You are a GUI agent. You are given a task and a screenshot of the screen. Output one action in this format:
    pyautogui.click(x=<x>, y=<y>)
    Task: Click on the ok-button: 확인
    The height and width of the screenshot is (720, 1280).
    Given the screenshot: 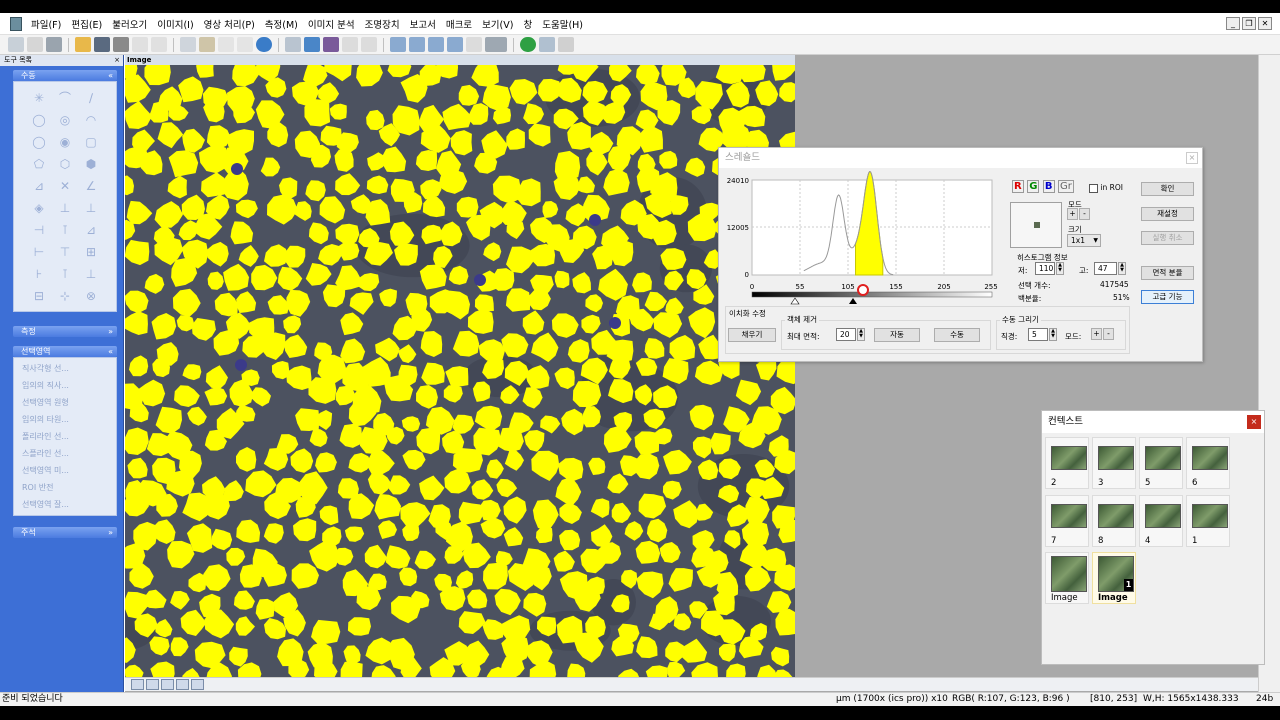 What is the action you would take?
    pyautogui.click(x=1167, y=189)
    